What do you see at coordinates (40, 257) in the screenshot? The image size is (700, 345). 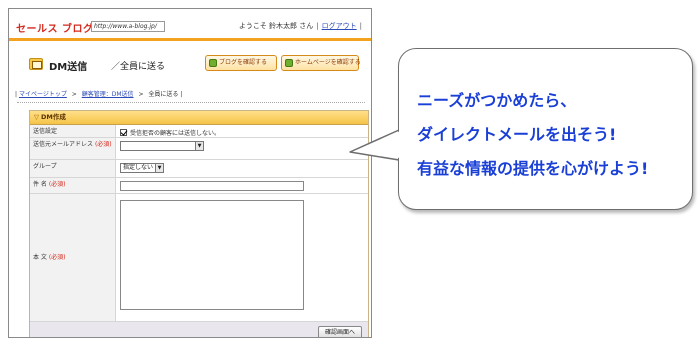 I see `label-body: 本 文` at bounding box center [40, 257].